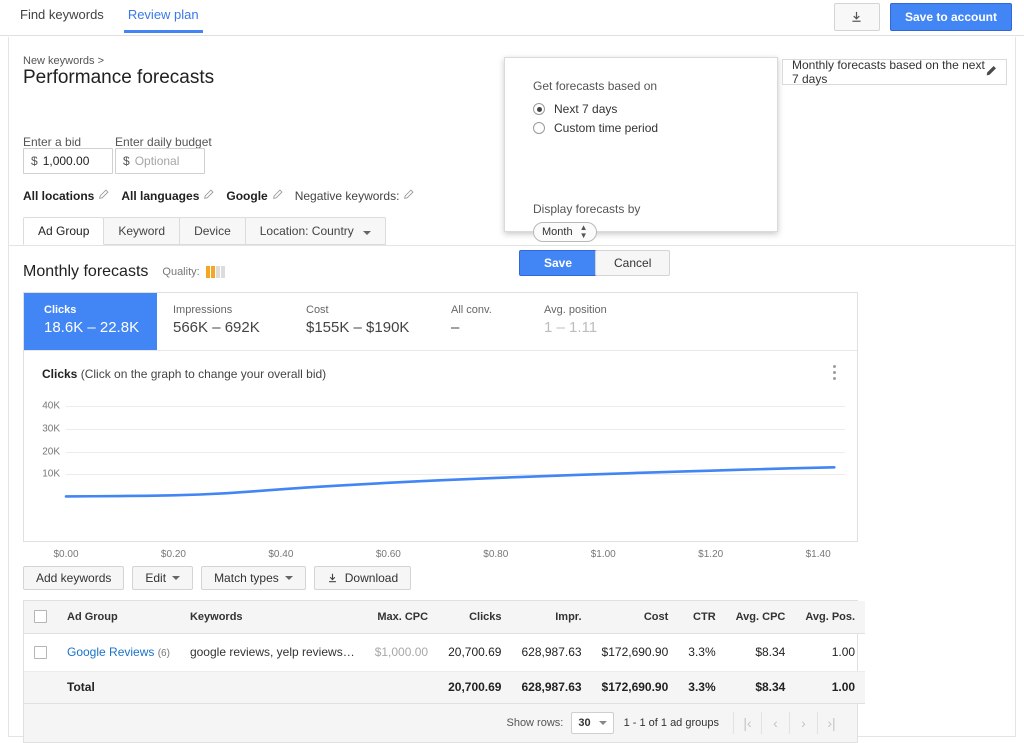 The height and width of the screenshot is (743, 1024). I want to click on chart-x-tick-label: $1.20, so click(711, 554).